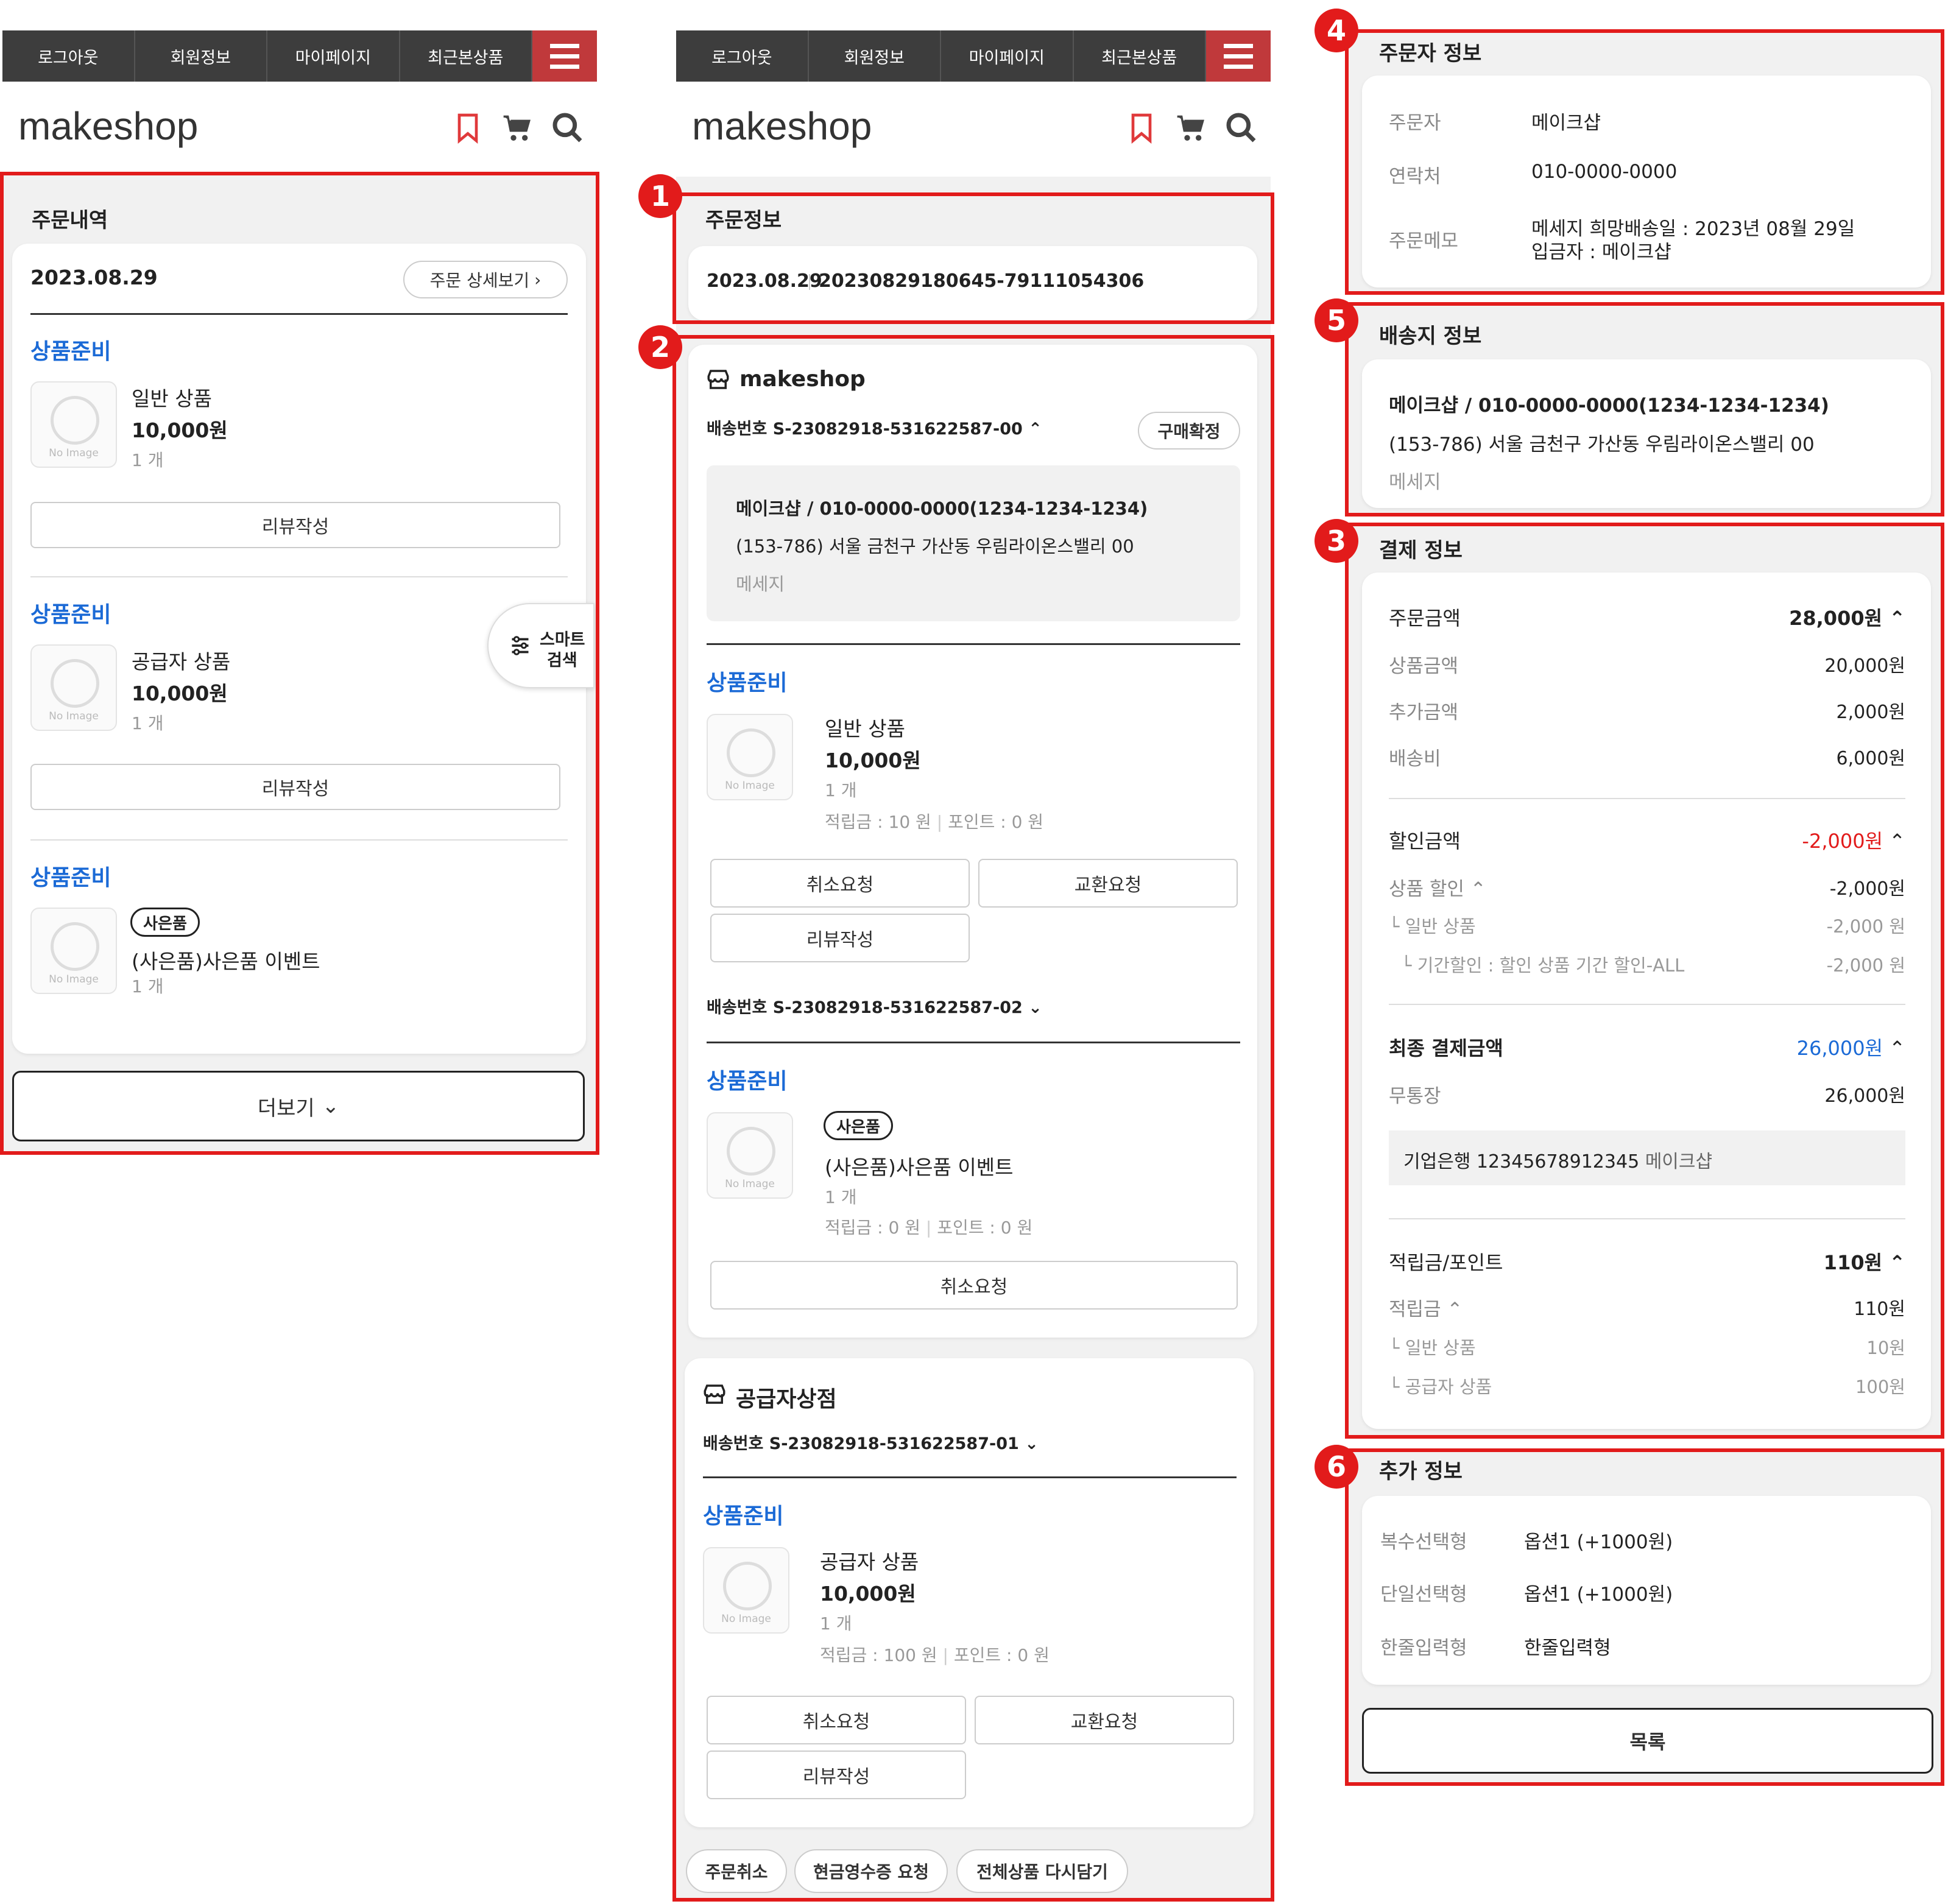 The image size is (1948, 1904). What do you see at coordinates (1336, 30) in the screenshot?
I see `step-badge: 4` at bounding box center [1336, 30].